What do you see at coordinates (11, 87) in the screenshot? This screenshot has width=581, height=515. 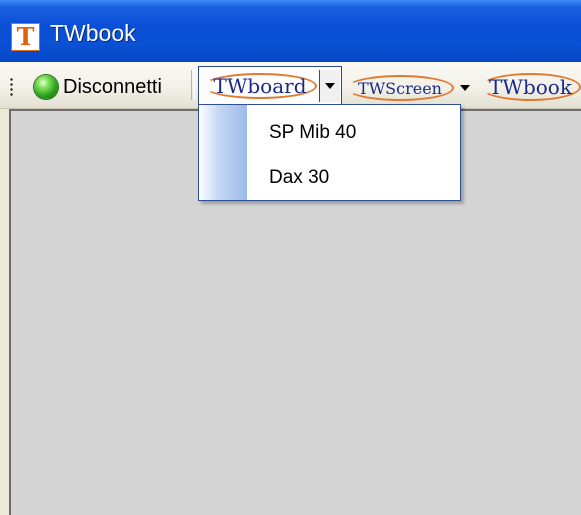 I see `toolbar-grip-handle` at bounding box center [11, 87].